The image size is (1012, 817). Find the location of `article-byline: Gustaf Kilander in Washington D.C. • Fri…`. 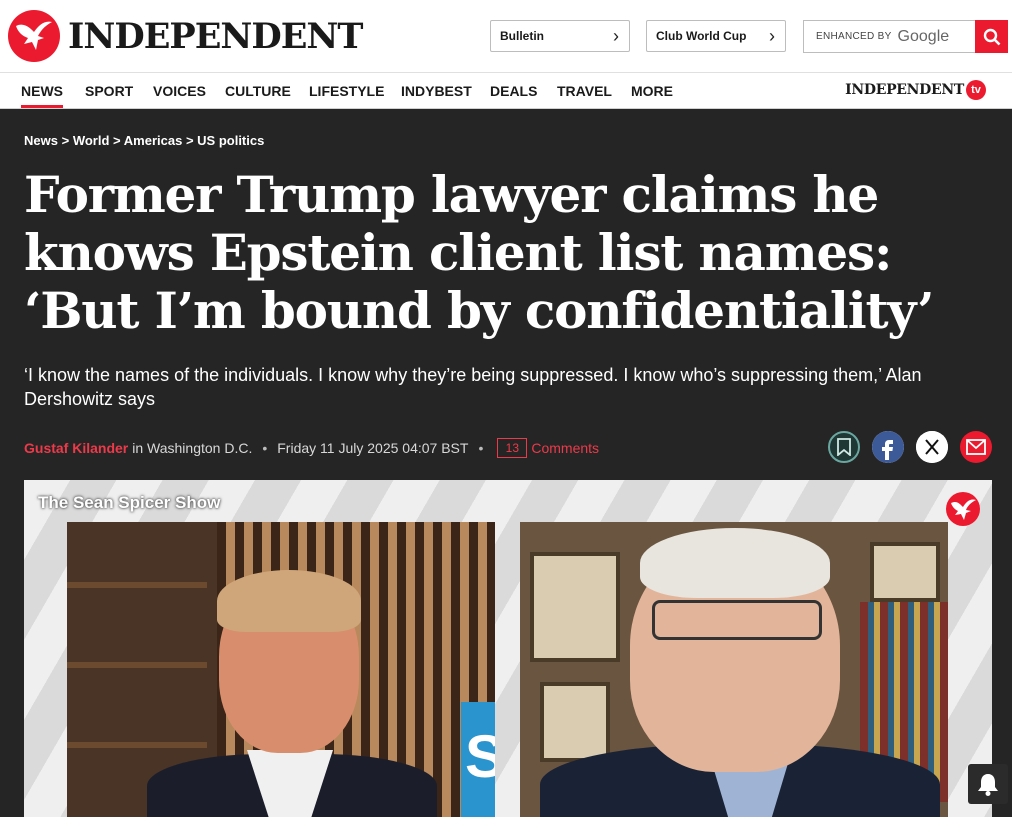

article-byline: Gustaf Kilander in Washington D.C. • Fri… is located at coordinates (311, 448).